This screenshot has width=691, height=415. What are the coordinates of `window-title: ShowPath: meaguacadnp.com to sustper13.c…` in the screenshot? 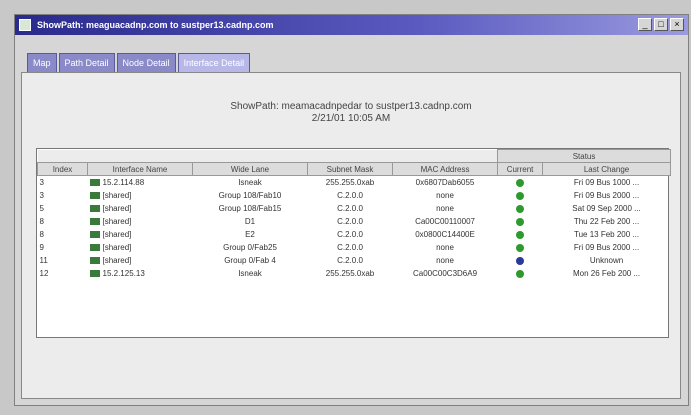 It's located at (155, 25).